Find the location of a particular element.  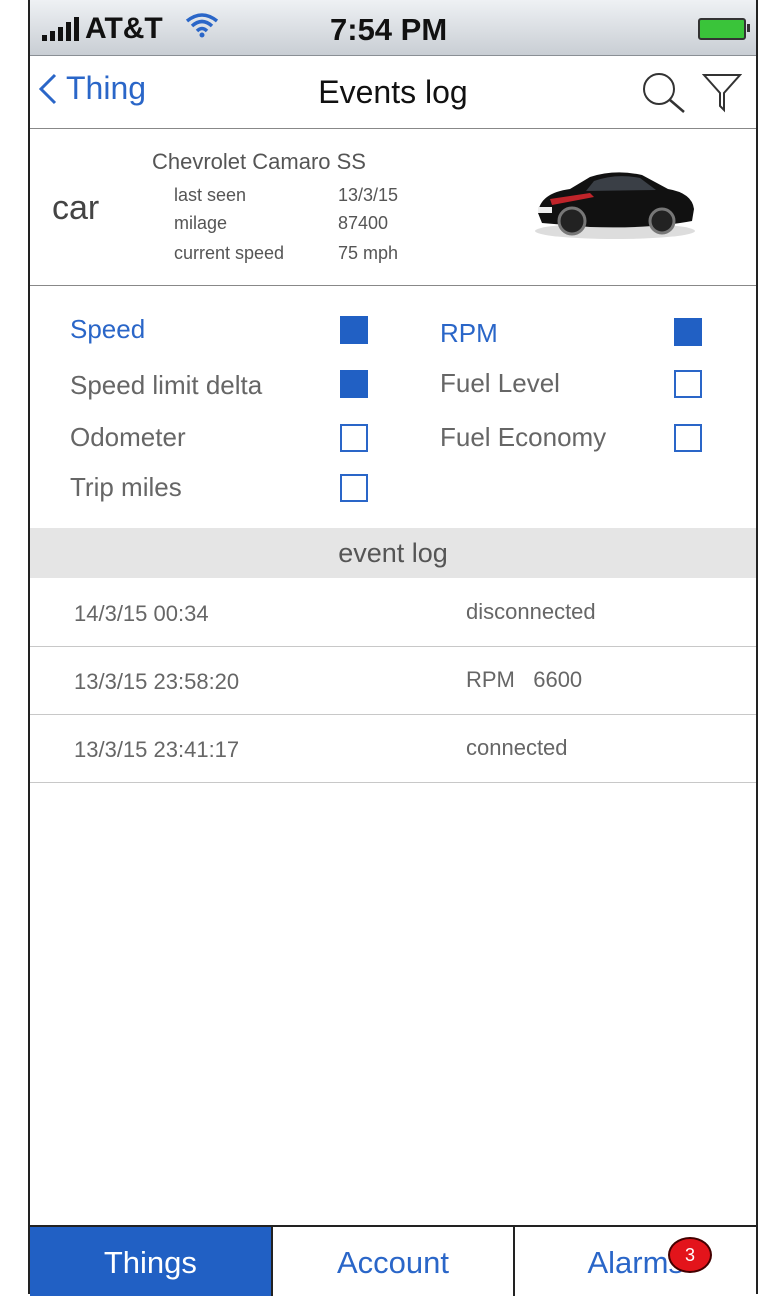

tab-bar: Things Account Alarms 3 is located at coordinates (393, 1260).